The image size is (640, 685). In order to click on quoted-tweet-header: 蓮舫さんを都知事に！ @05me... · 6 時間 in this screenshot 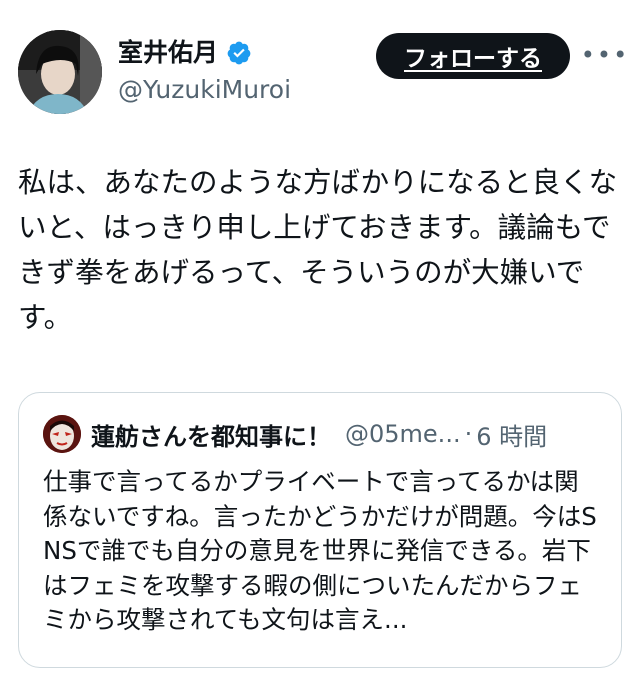, I will do `click(295, 434)`.